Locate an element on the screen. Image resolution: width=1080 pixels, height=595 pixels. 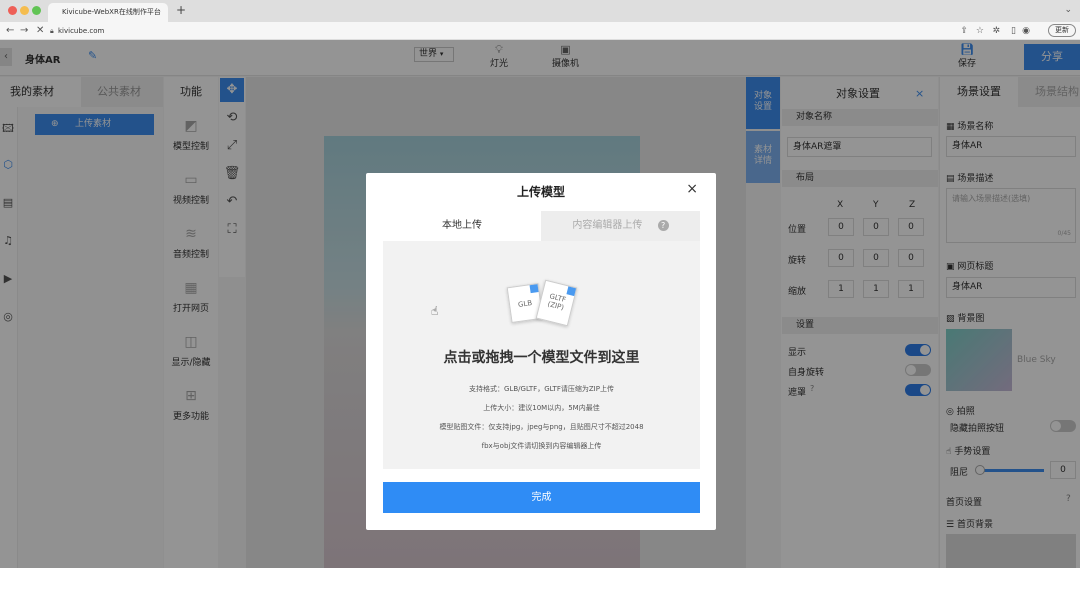
browser-tab: Kivicube-WebXR在线制作平台 is located at coordinates (108, 12).